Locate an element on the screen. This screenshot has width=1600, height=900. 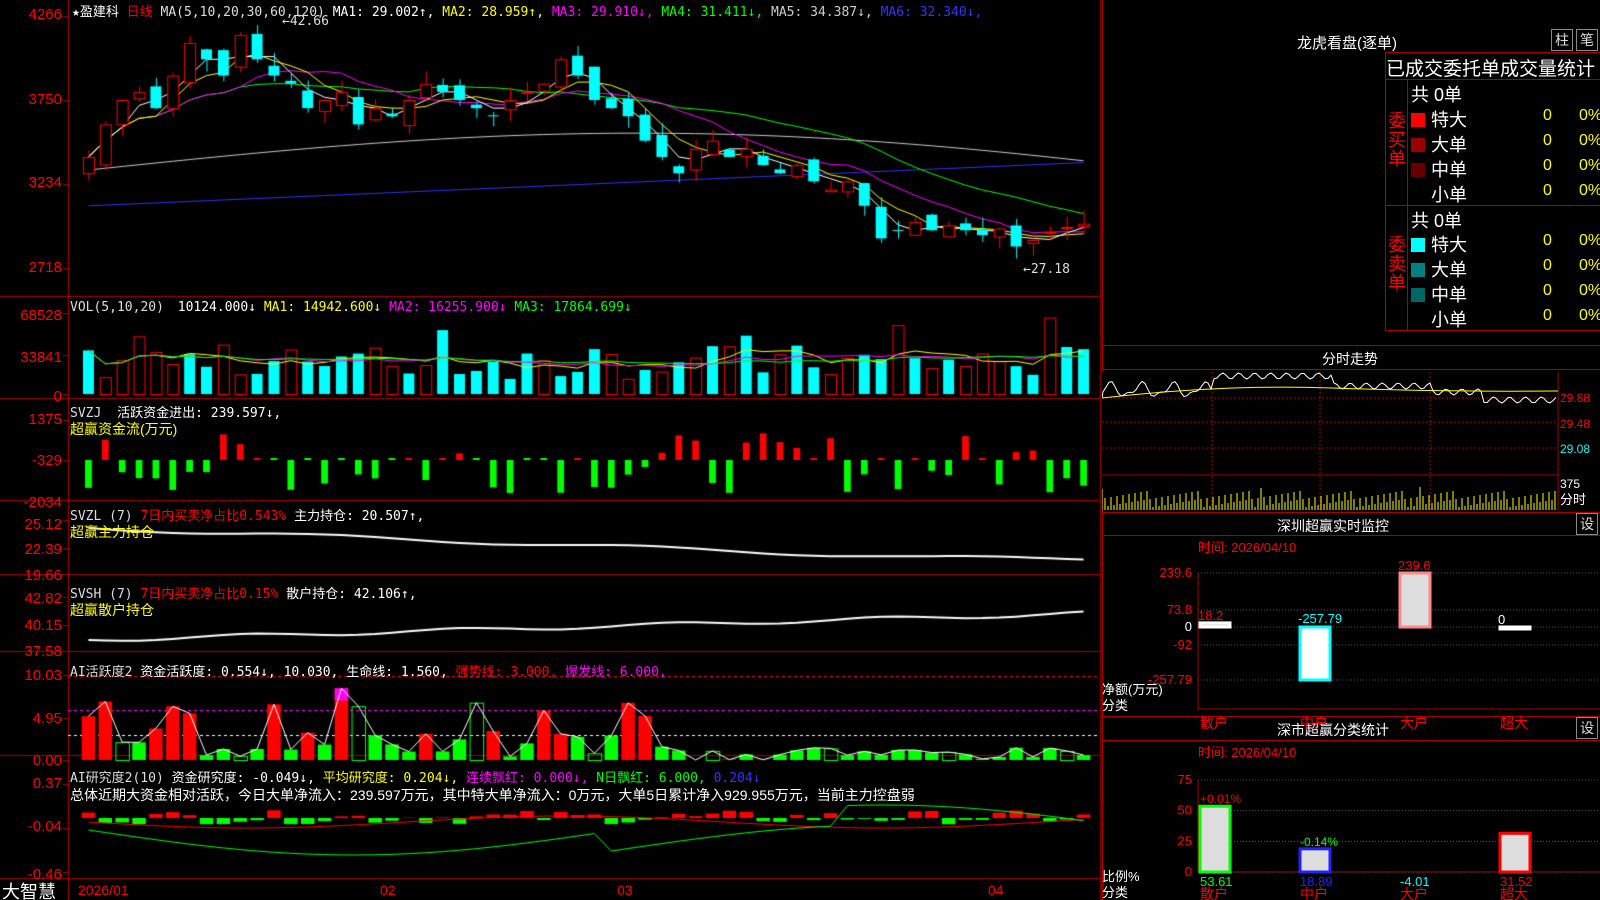
intraday-axis-label: 375 is located at coordinates (1570, 484).